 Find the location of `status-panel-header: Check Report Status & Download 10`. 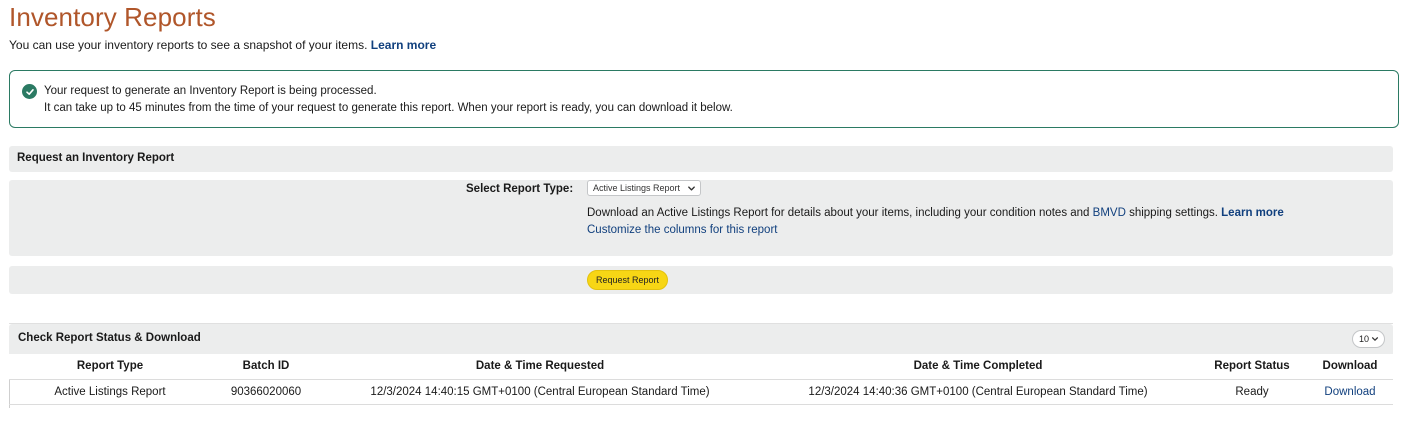

status-panel-header: Check Report Status & Download 10 is located at coordinates (701, 339).